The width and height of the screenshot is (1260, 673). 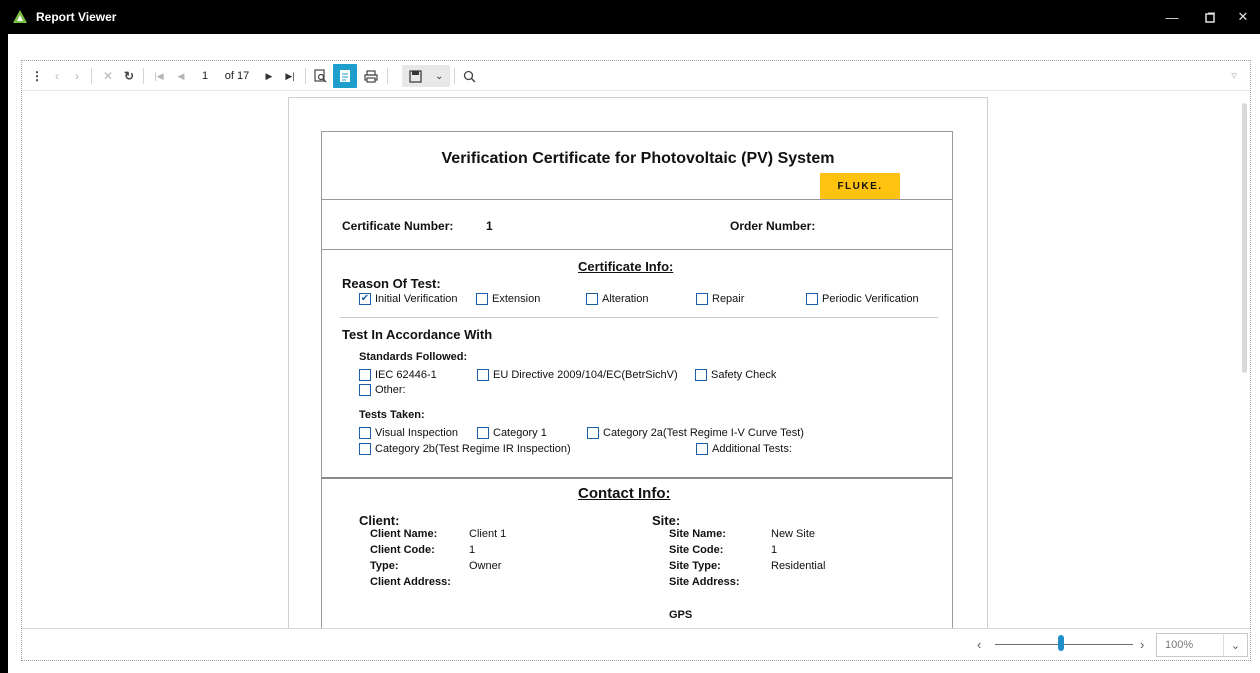 I want to click on checkbox-alteration: Alteration, so click(x=617, y=299).